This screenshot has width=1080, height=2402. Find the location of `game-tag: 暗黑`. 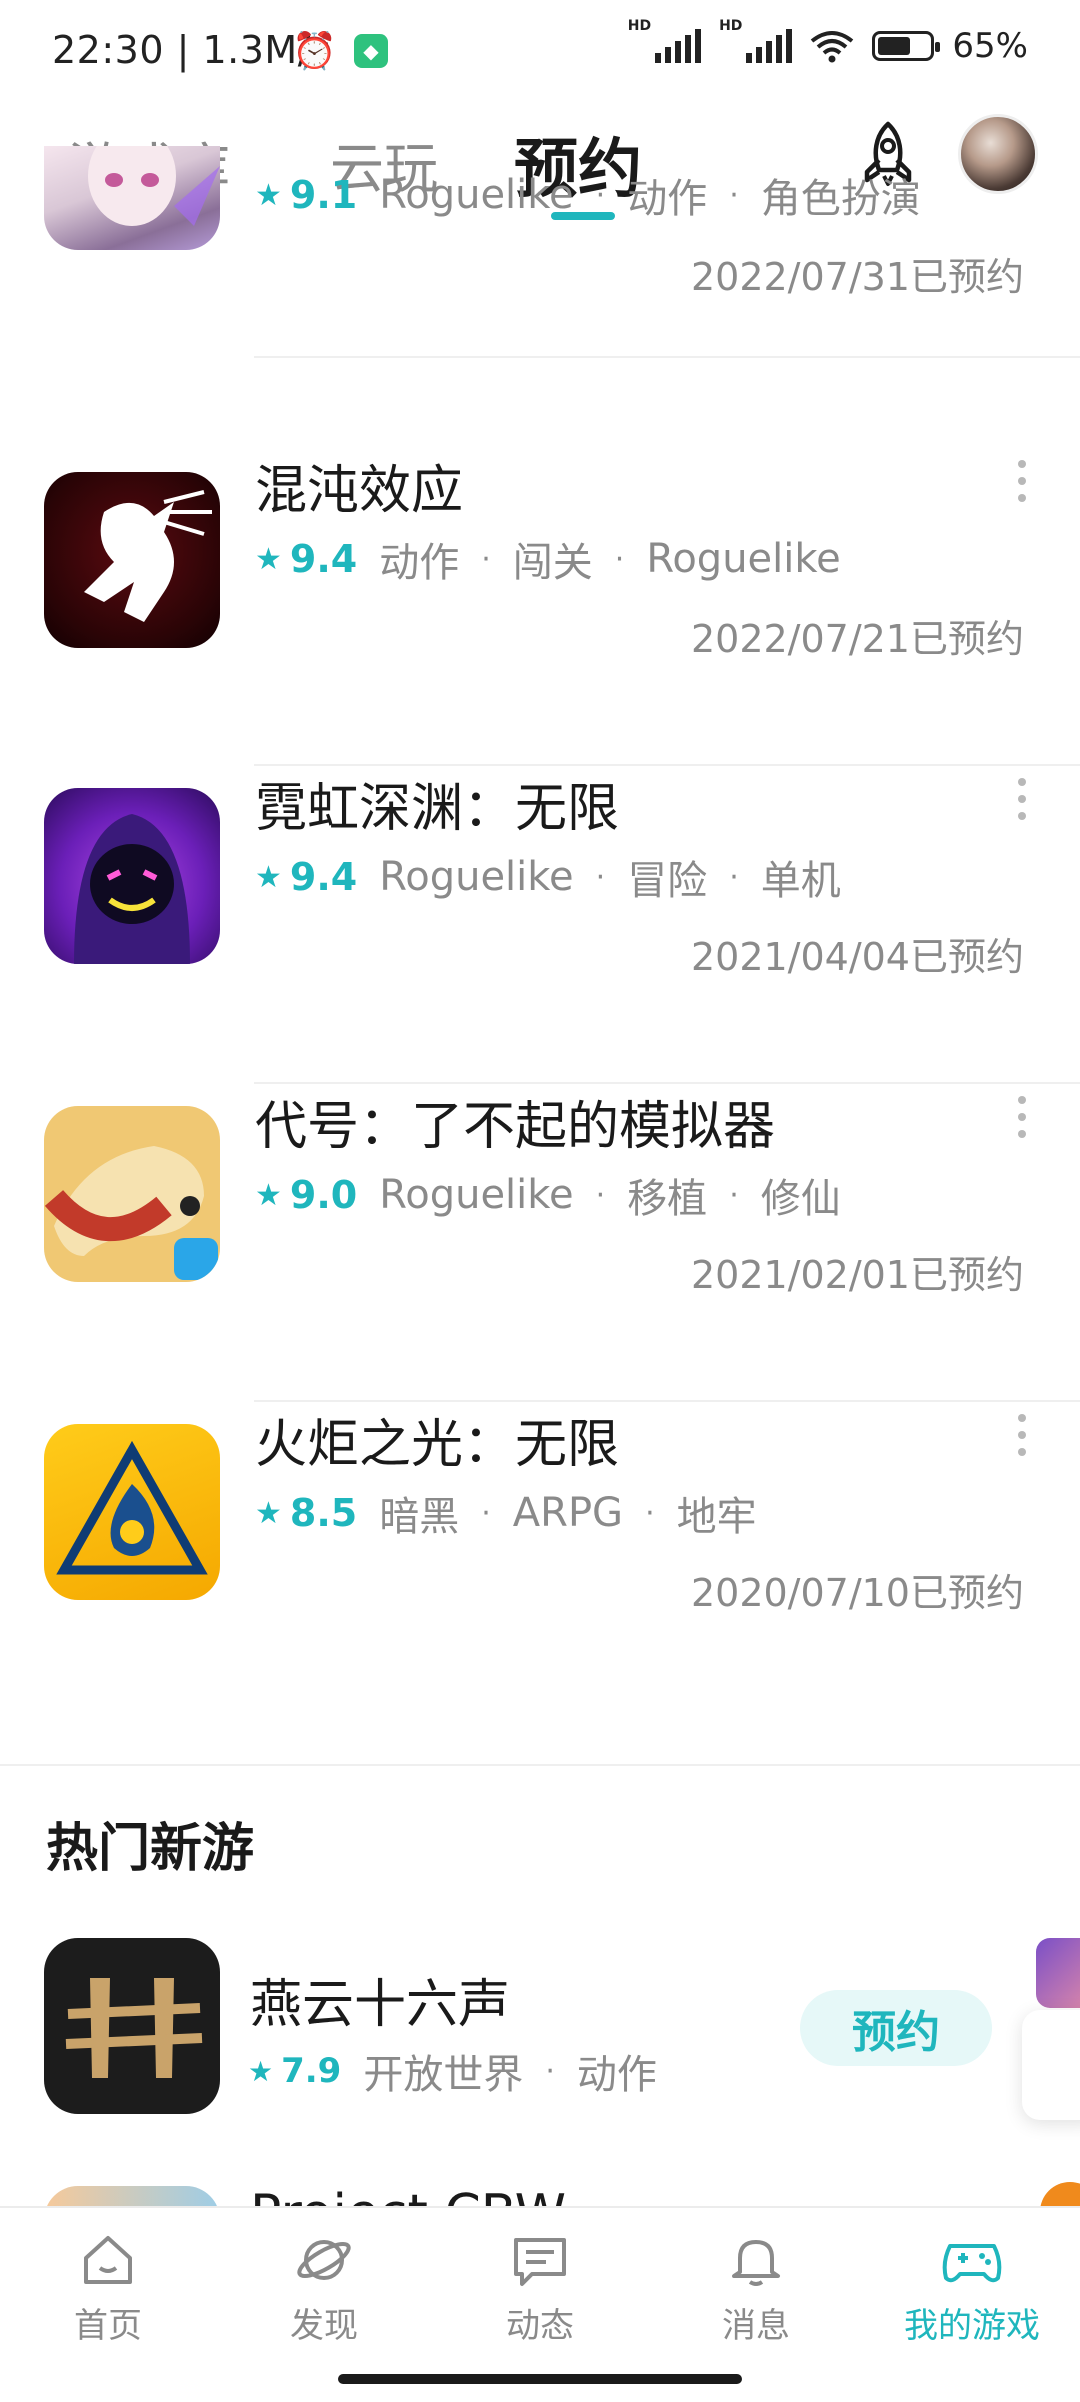

game-tag: 暗黑 is located at coordinates (419, 1517).